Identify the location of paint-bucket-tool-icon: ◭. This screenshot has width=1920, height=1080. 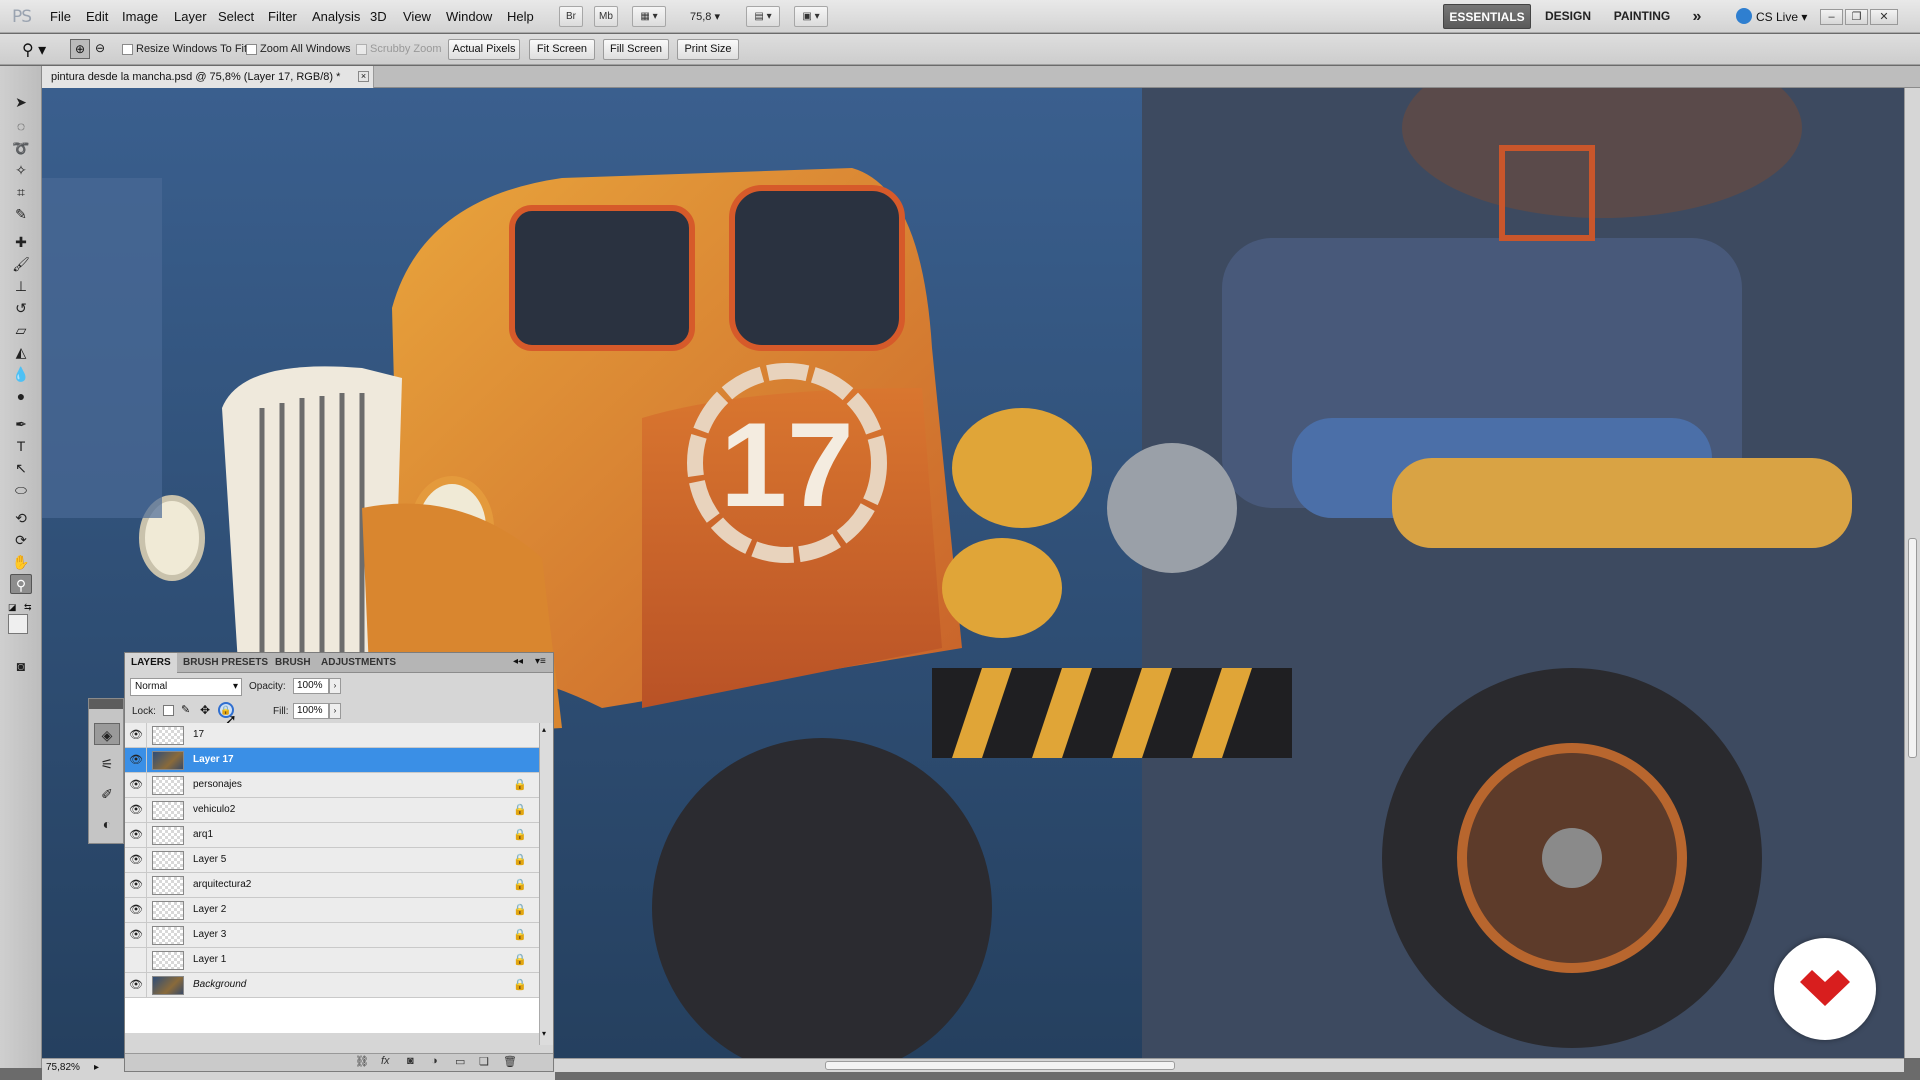
(21, 352).